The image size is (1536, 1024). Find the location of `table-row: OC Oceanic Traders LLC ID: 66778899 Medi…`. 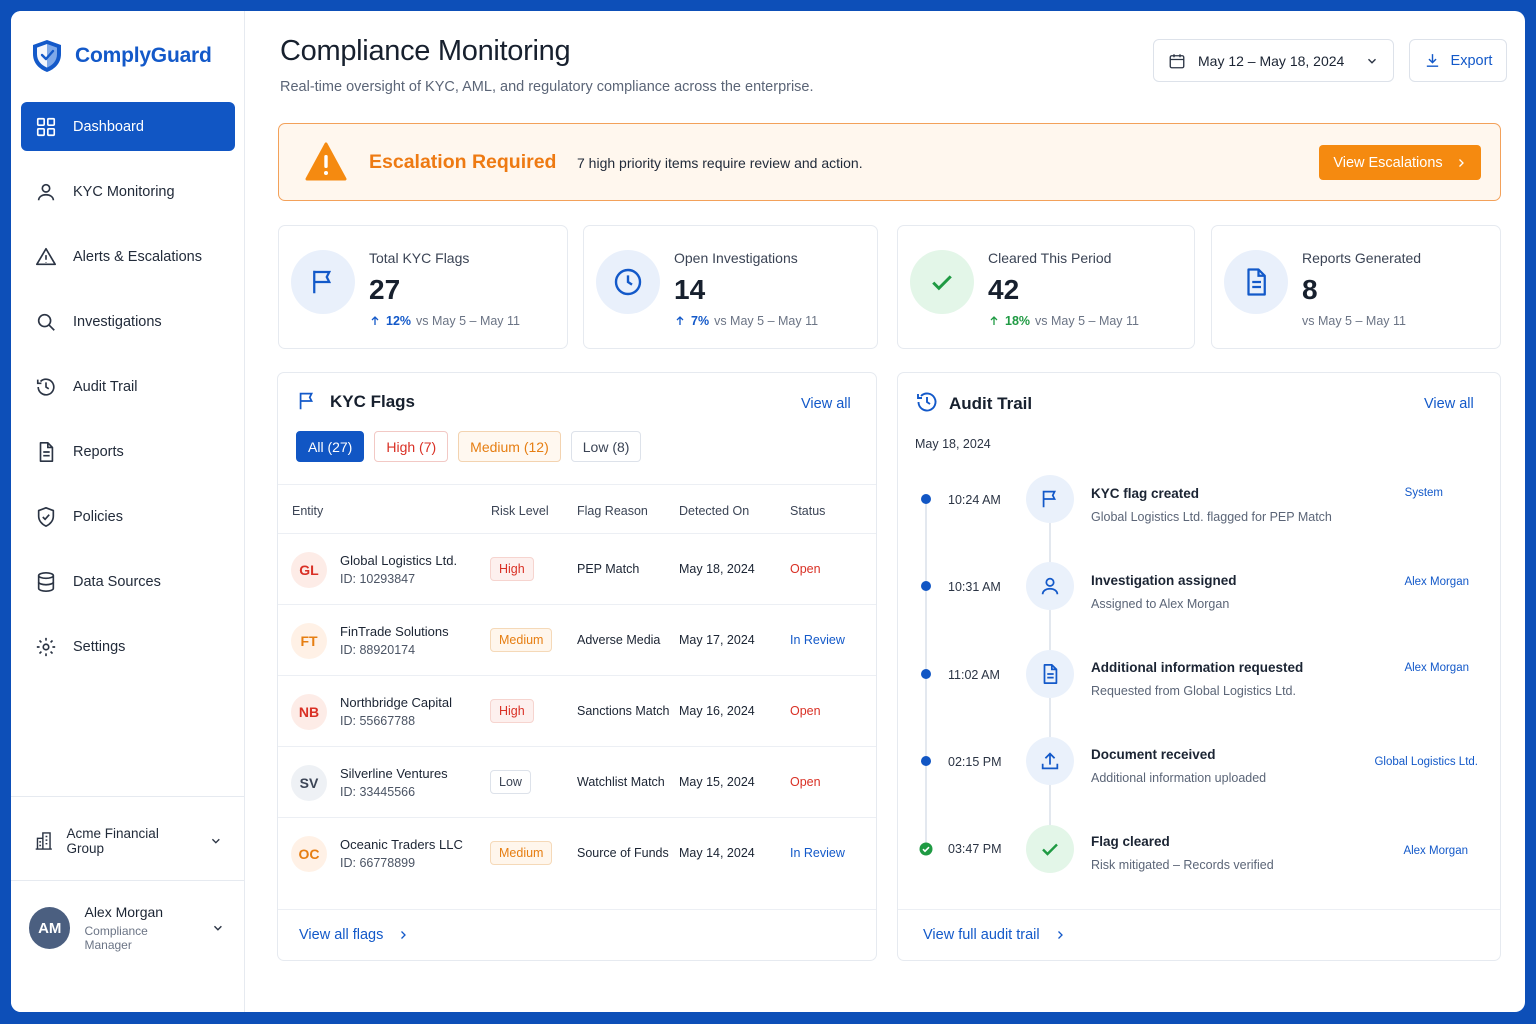

table-row: OC Oceanic Traders LLC ID: 66778899 Medi… is located at coordinates (577, 852).